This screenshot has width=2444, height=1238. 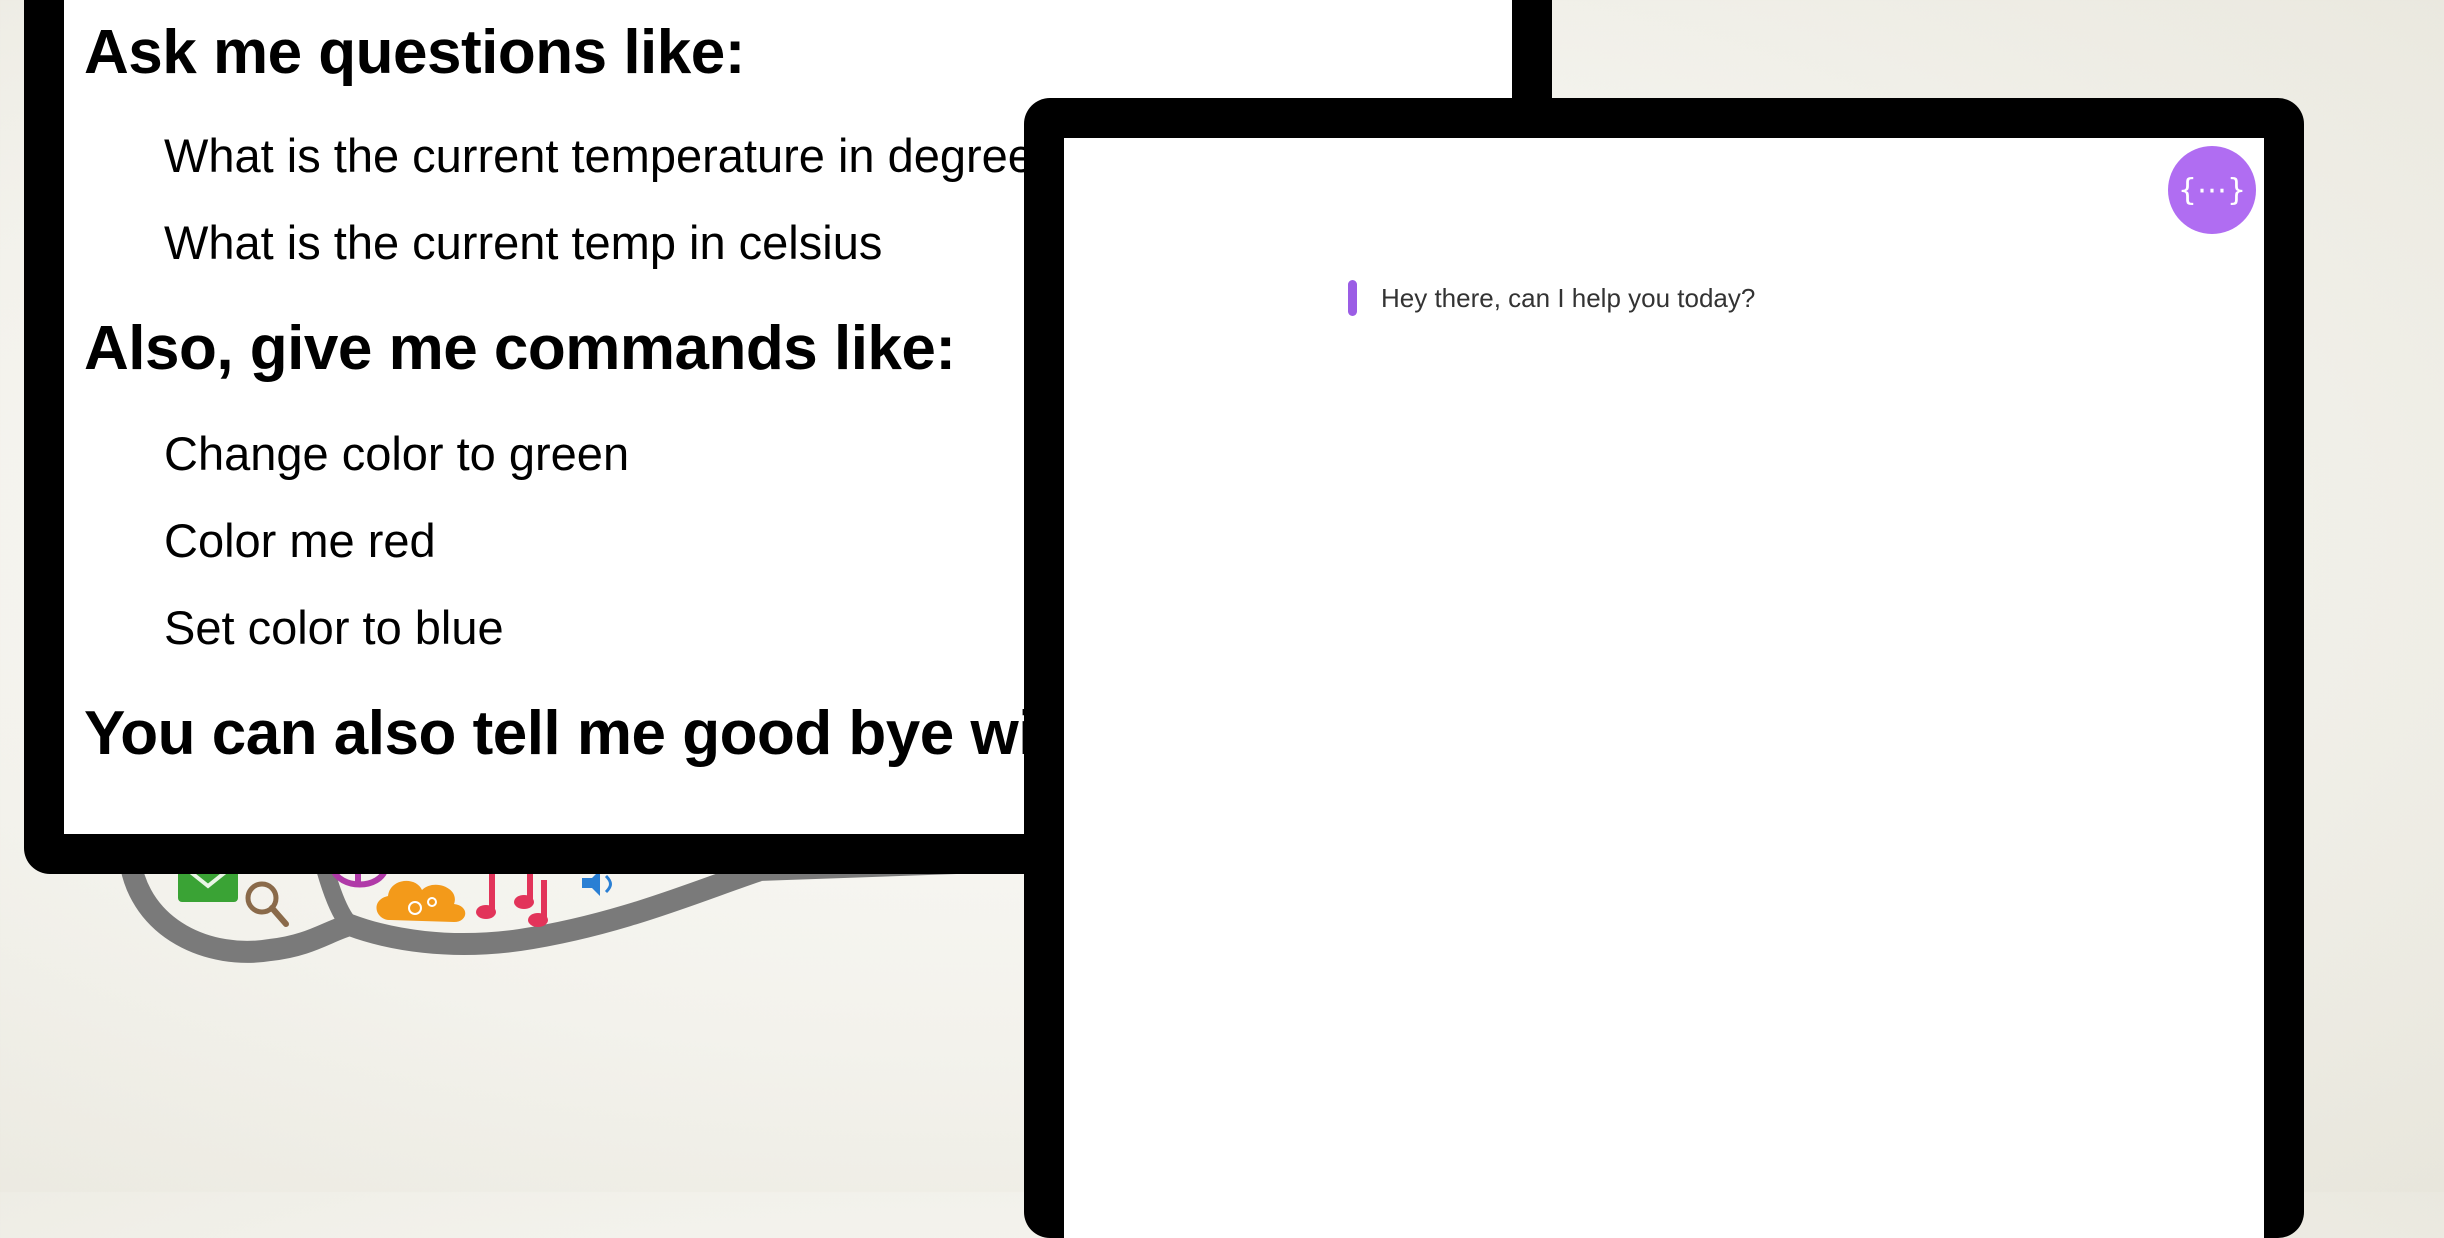 I want to click on questions-heading: Ask me questions like:, so click(x=414, y=52).